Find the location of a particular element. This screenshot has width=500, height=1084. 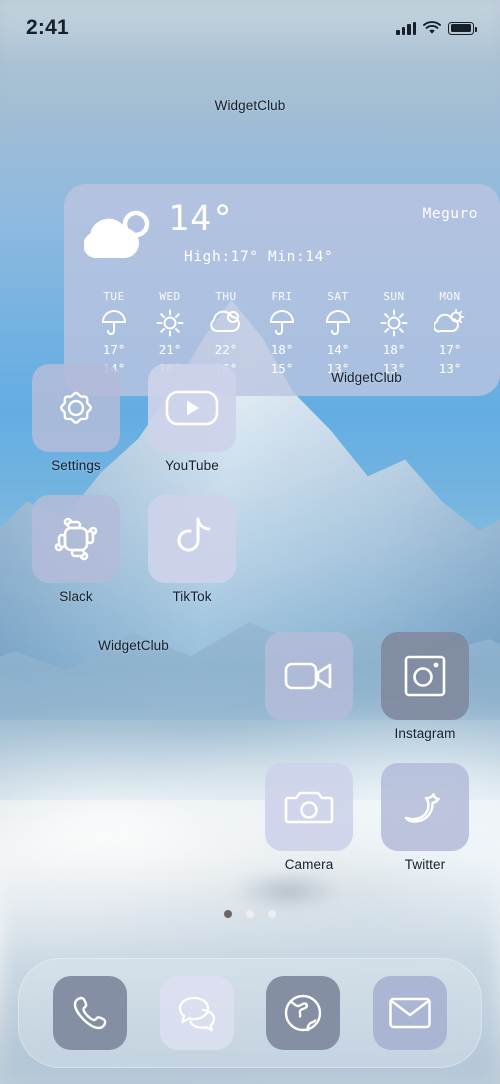

phone-handset-icon is located at coordinates (90, 1013).